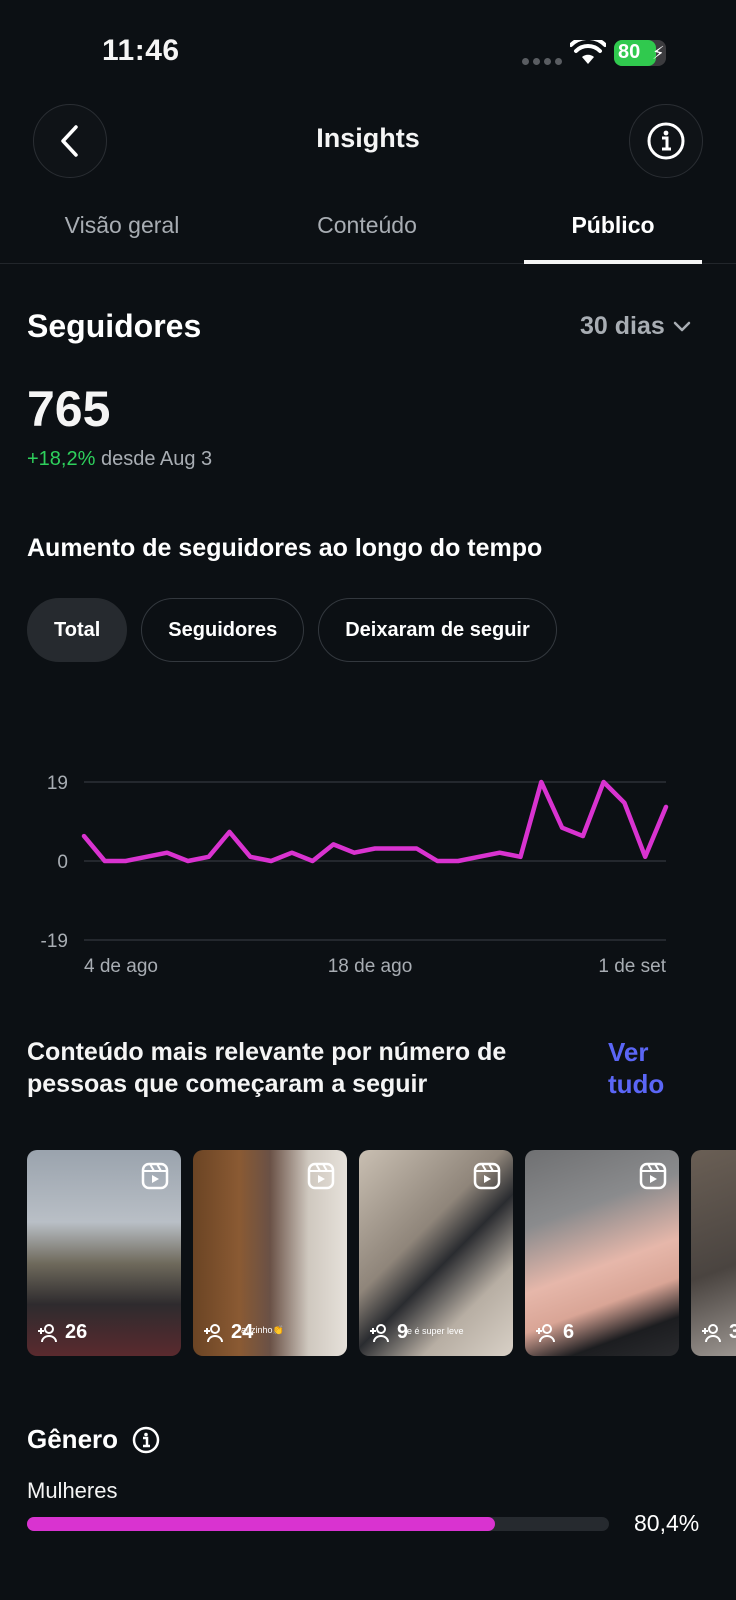  What do you see at coordinates (223, 630) in the screenshot?
I see `chip-followers: Seguidores` at bounding box center [223, 630].